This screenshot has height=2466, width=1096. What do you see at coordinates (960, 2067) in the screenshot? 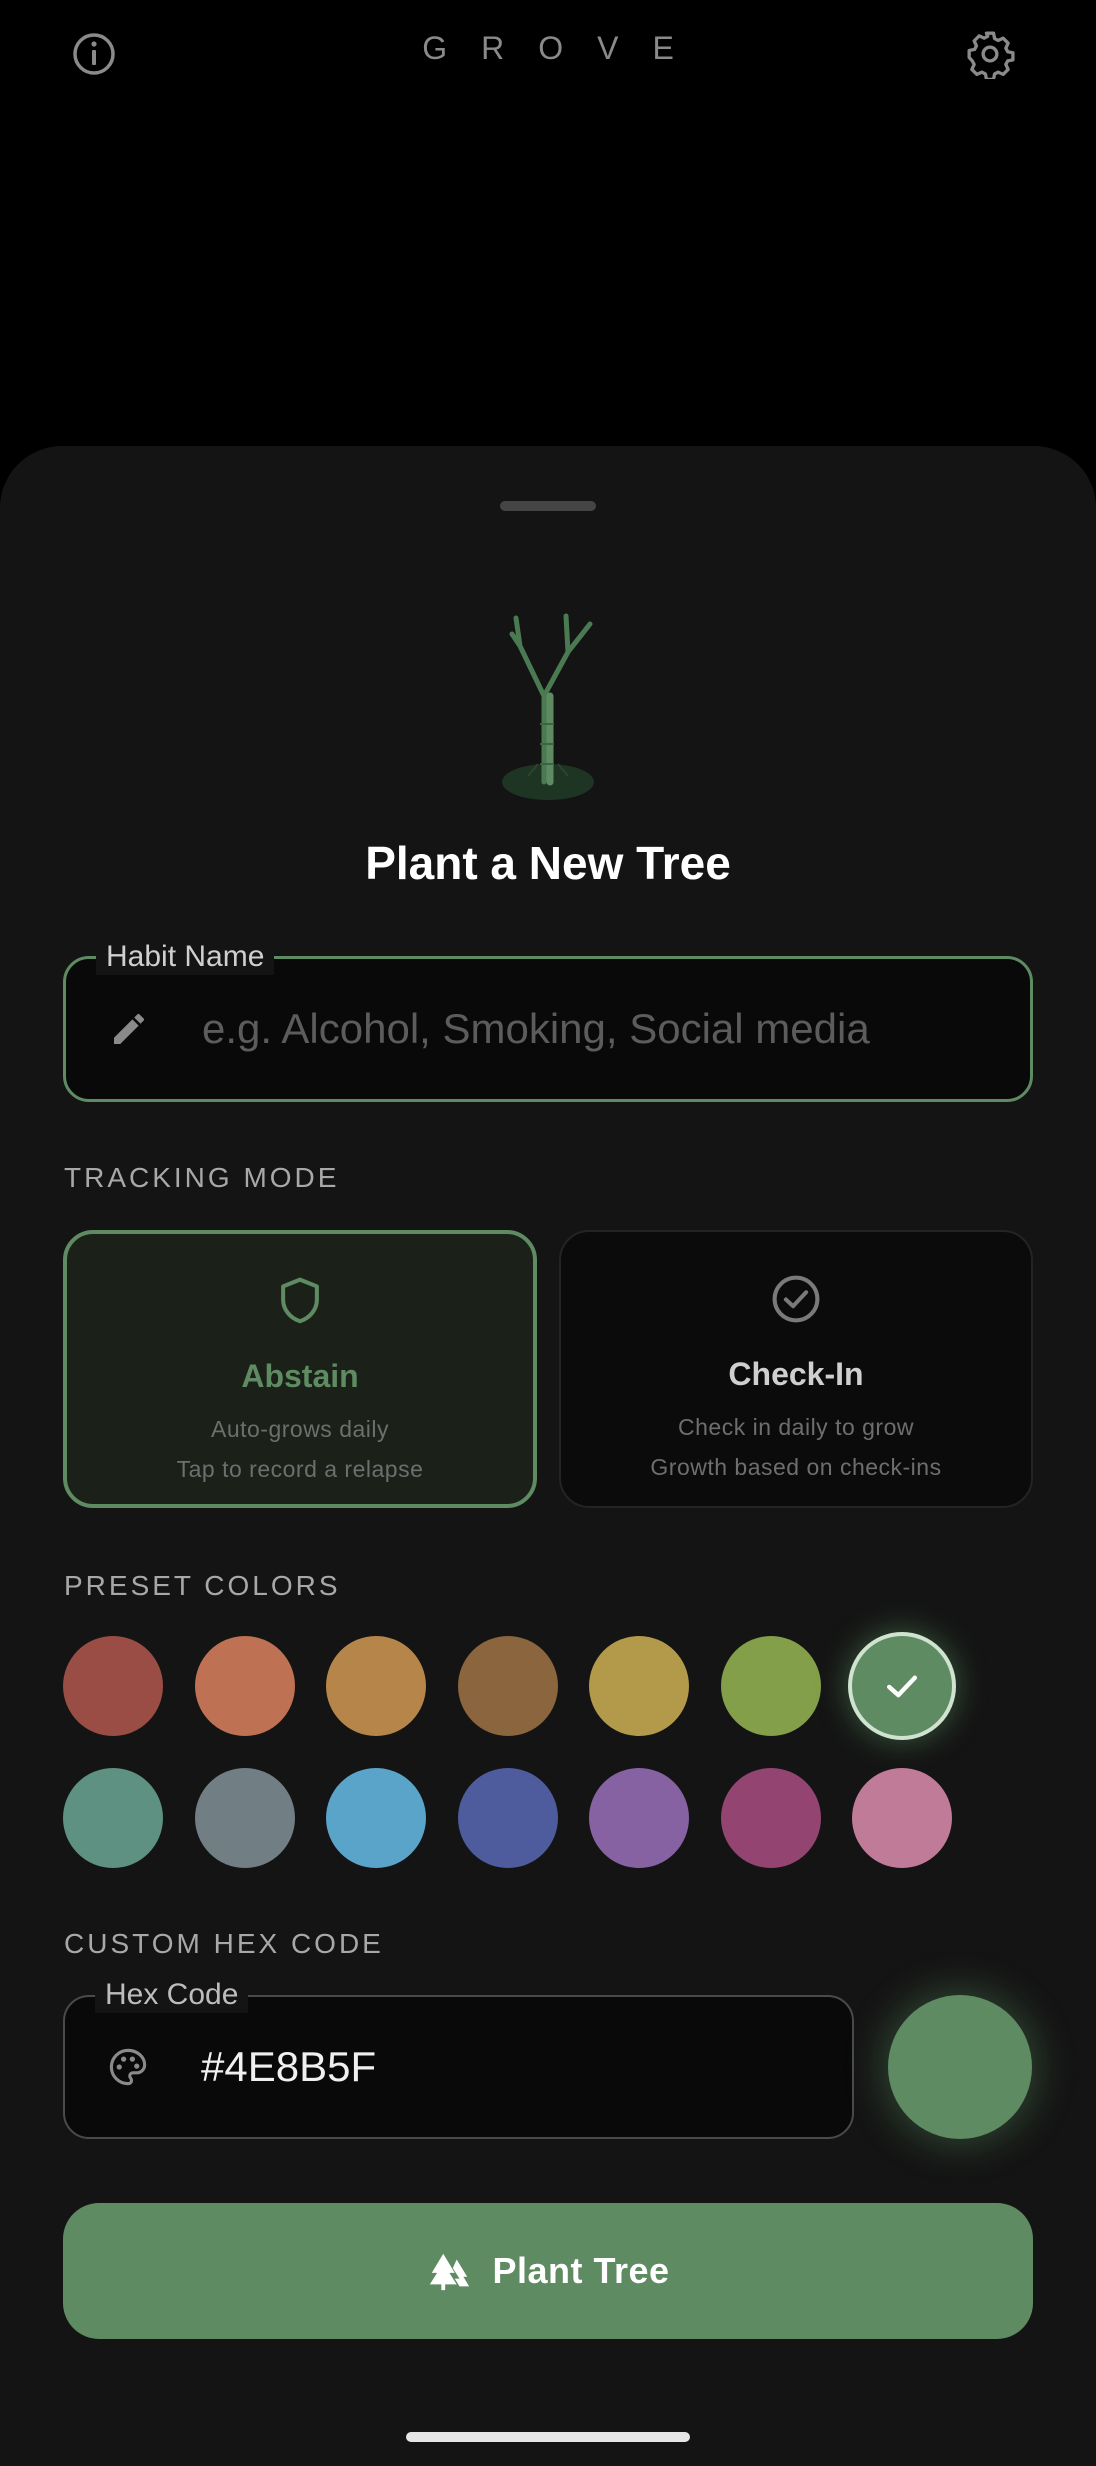
I see `color-preview-swatch` at bounding box center [960, 2067].